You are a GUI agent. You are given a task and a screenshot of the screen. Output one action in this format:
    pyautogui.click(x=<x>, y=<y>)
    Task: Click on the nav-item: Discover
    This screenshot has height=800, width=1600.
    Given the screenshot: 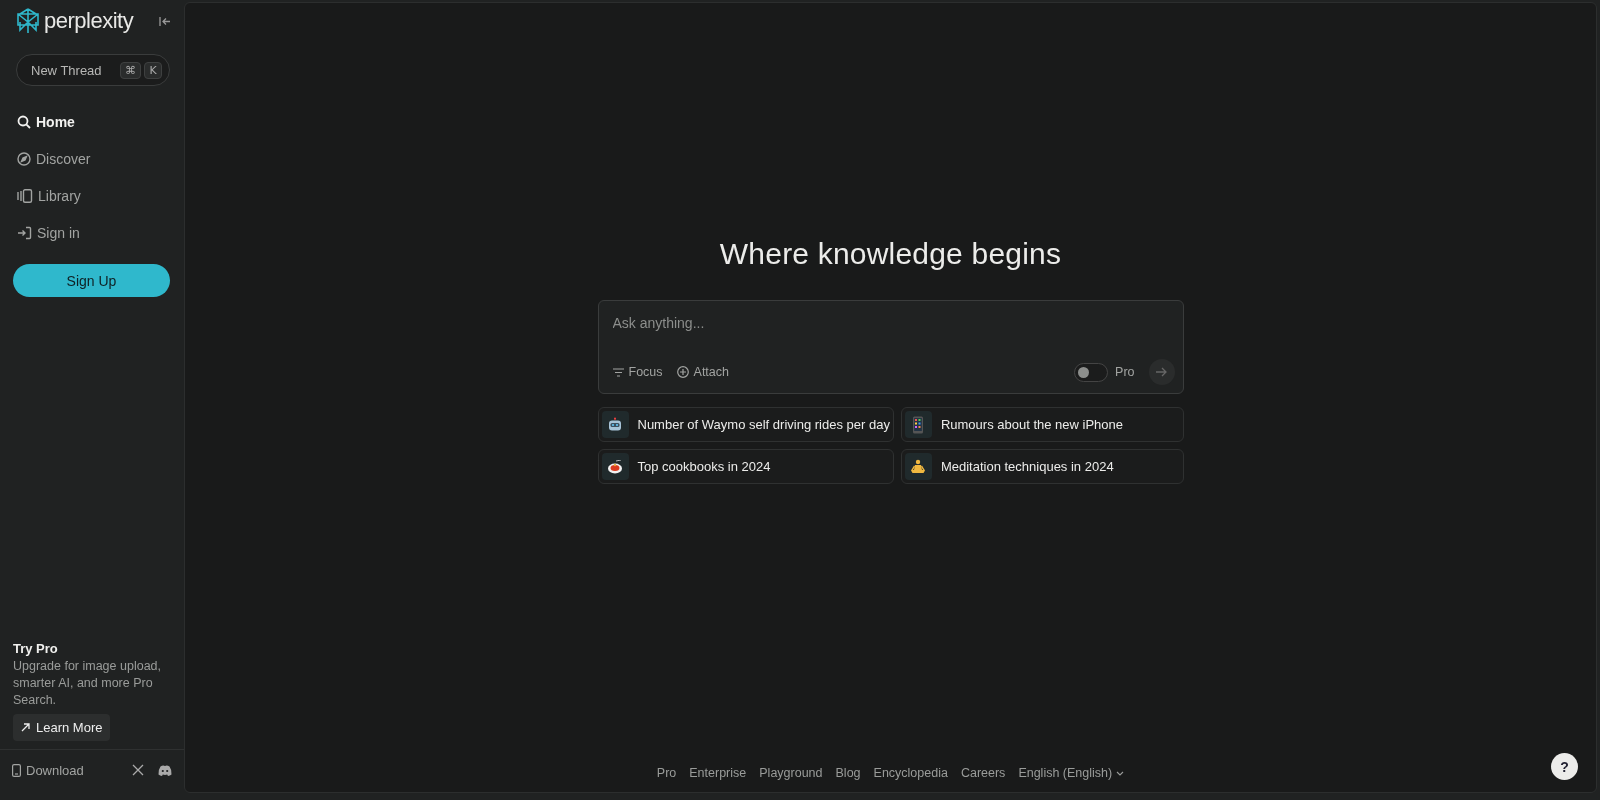 What is the action you would take?
    pyautogui.click(x=54, y=158)
    